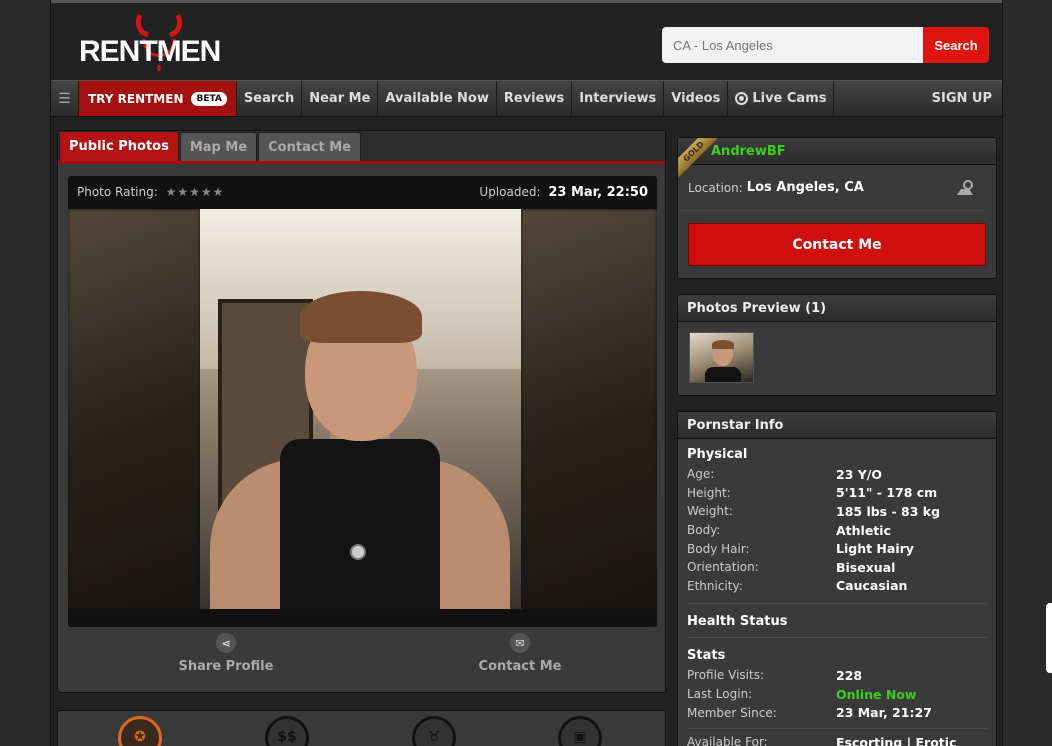  I want to click on photos-preview-title: Photos Preview (1), so click(837, 308).